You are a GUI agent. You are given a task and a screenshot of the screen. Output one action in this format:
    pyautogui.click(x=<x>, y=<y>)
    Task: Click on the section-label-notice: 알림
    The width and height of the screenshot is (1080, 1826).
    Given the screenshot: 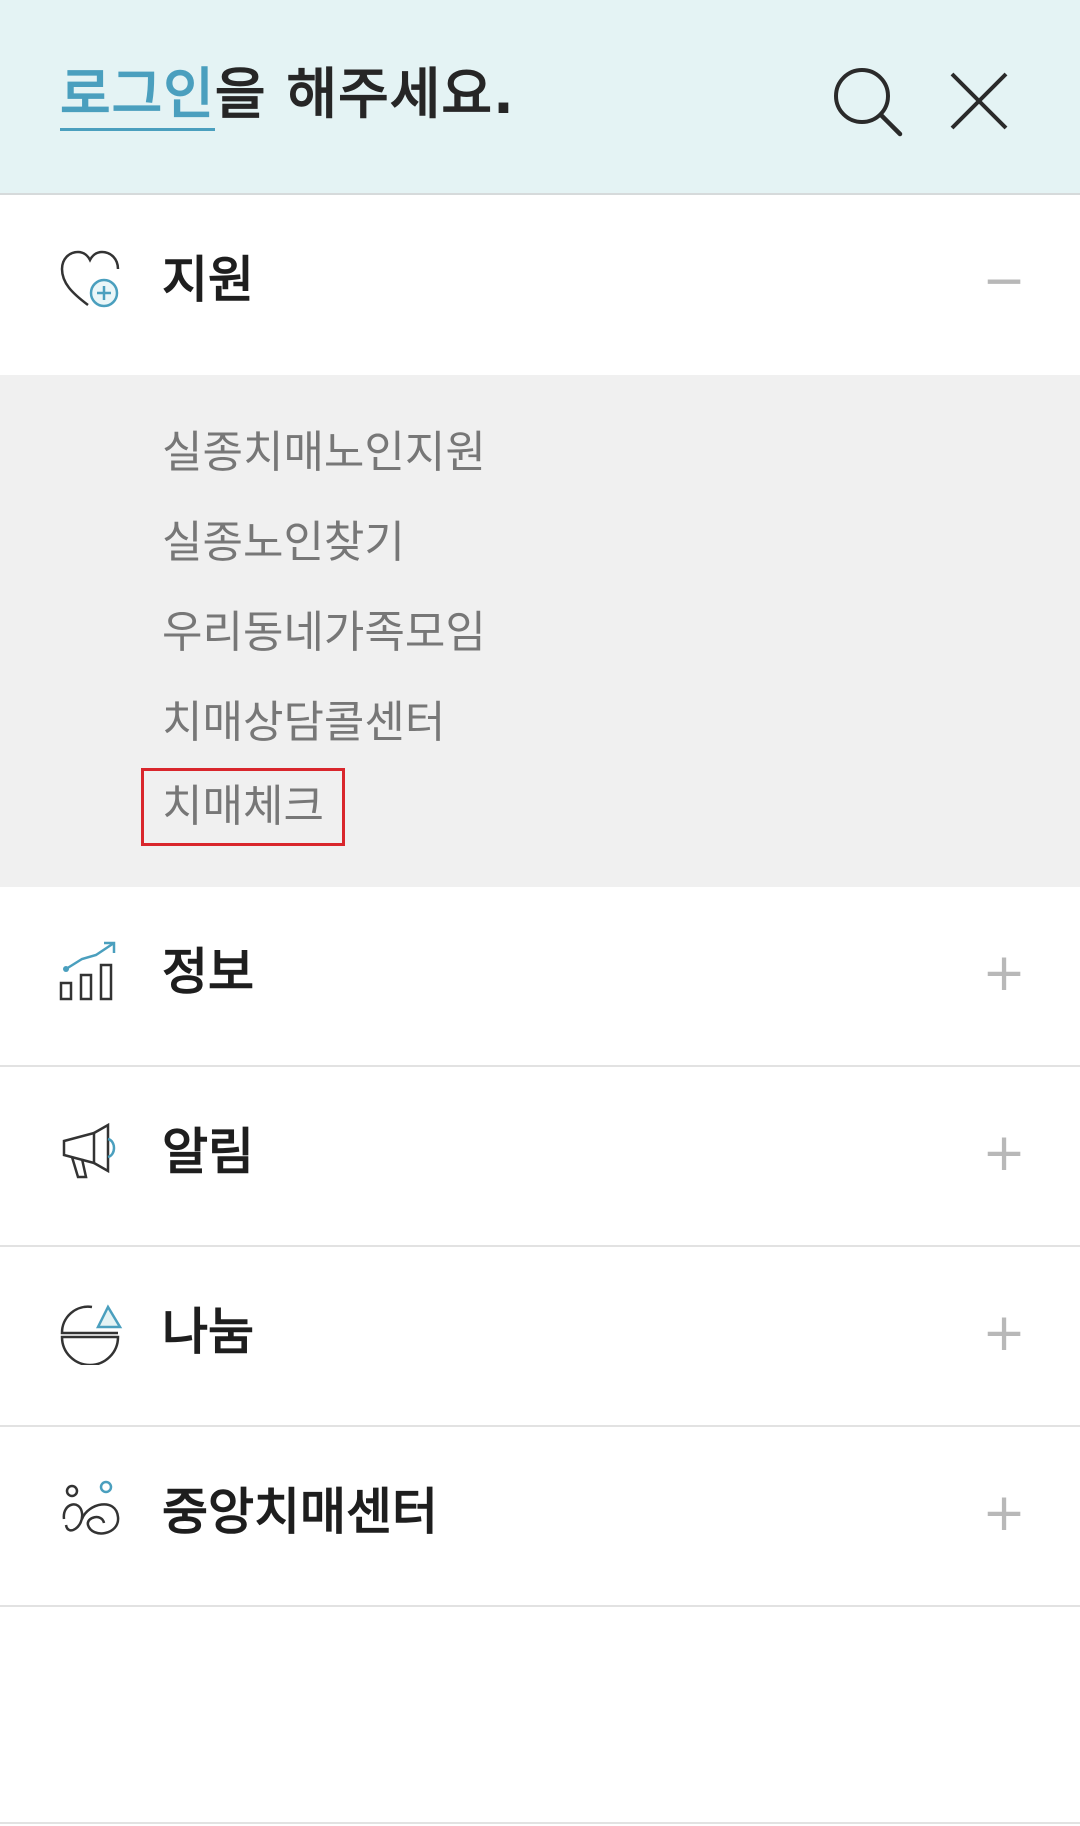 What is the action you would take?
    pyautogui.click(x=208, y=1152)
    